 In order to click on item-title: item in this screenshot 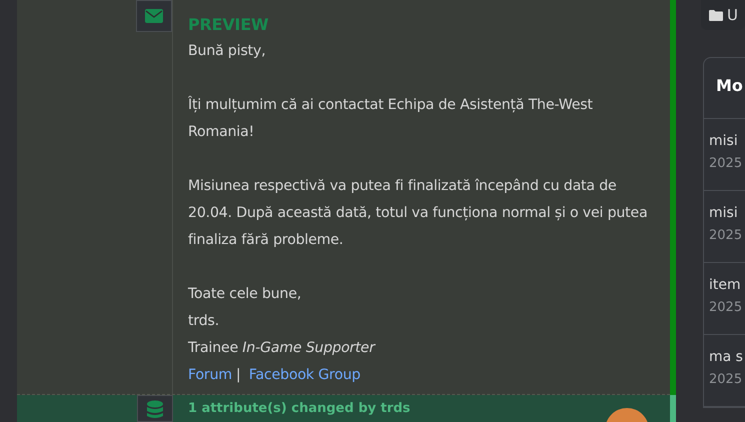, I will do `click(727, 285)`.